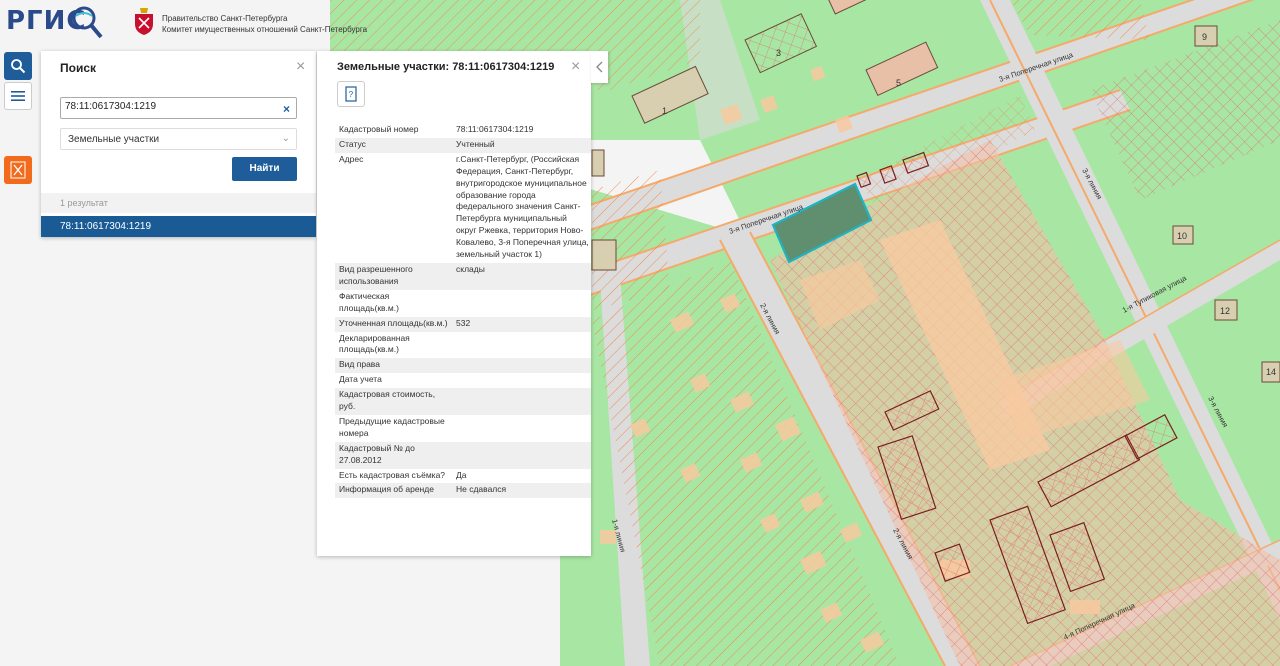 The height and width of the screenshot is (666, 1280). What do you see at coordinates (178, 203) in the screenshot?
I see `results-count: 1 результат` at bounding box center [178, 203].